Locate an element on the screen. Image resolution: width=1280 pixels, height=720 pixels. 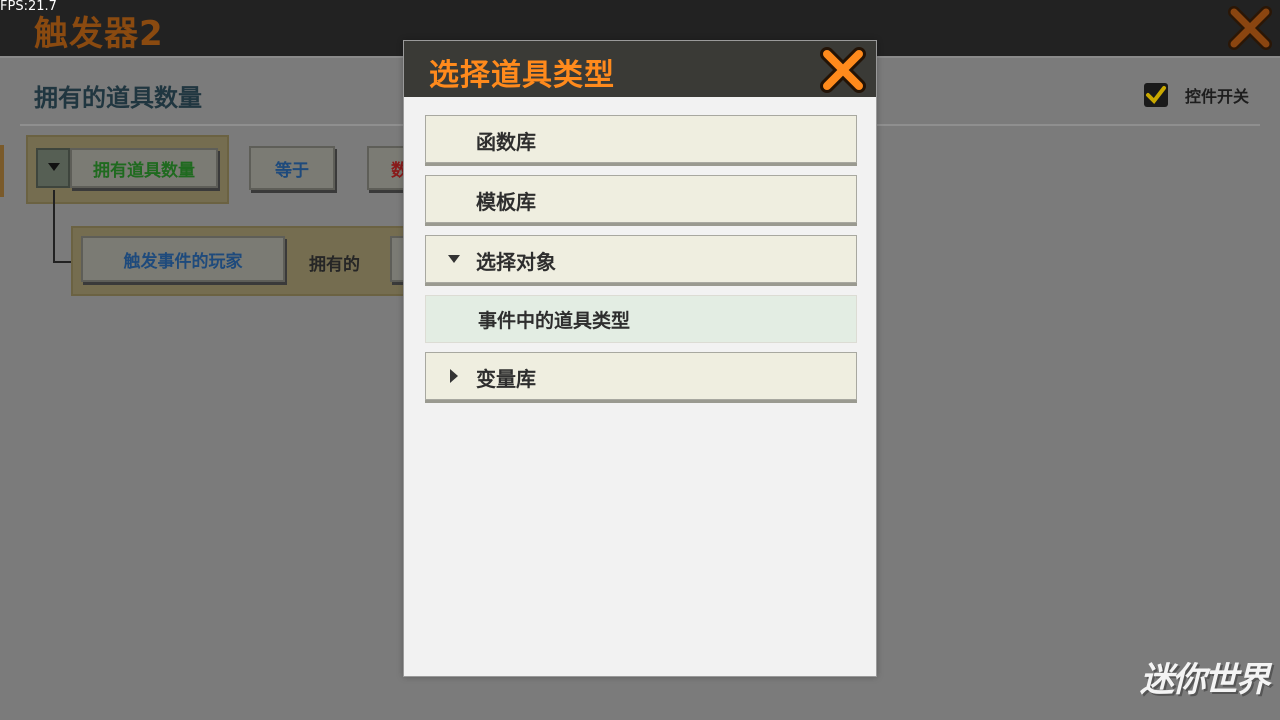
item-count-function-button: 拥有道具数量 is located at coordinates (144, 168).